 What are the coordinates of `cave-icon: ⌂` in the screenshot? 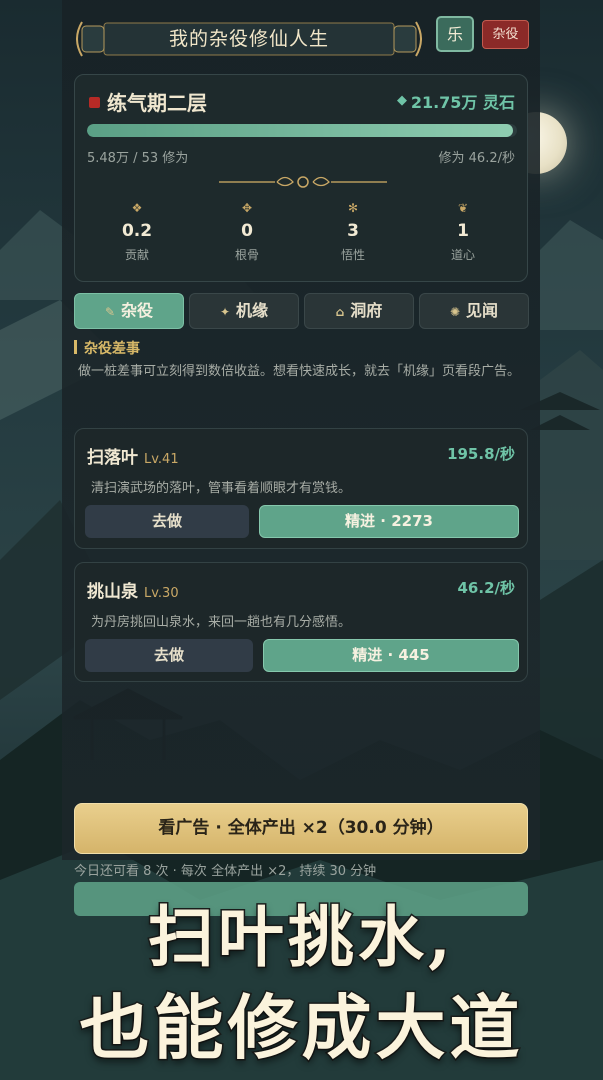 It's located at (340, 312).